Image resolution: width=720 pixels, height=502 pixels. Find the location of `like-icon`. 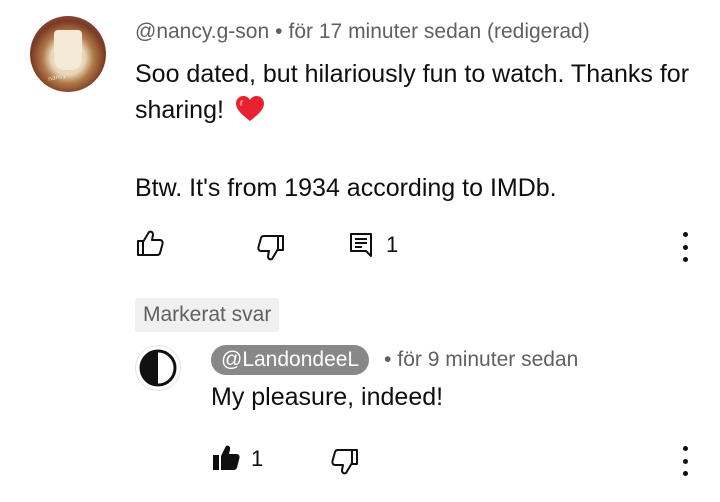

like-icon is located at coordinates (150, 243).